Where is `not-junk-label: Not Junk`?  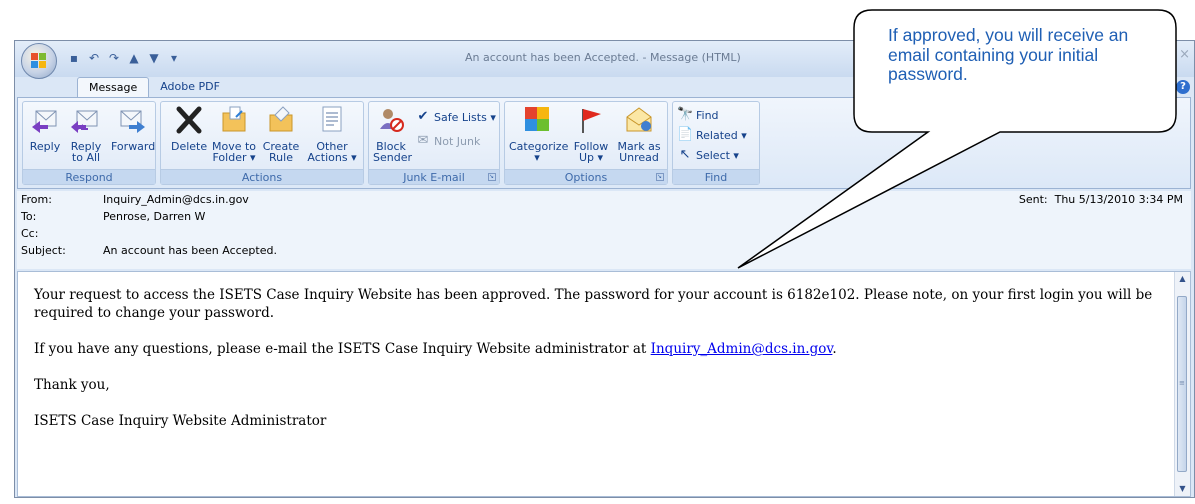
not-junk-label: Not Junk is located at coordinates (457, 141).